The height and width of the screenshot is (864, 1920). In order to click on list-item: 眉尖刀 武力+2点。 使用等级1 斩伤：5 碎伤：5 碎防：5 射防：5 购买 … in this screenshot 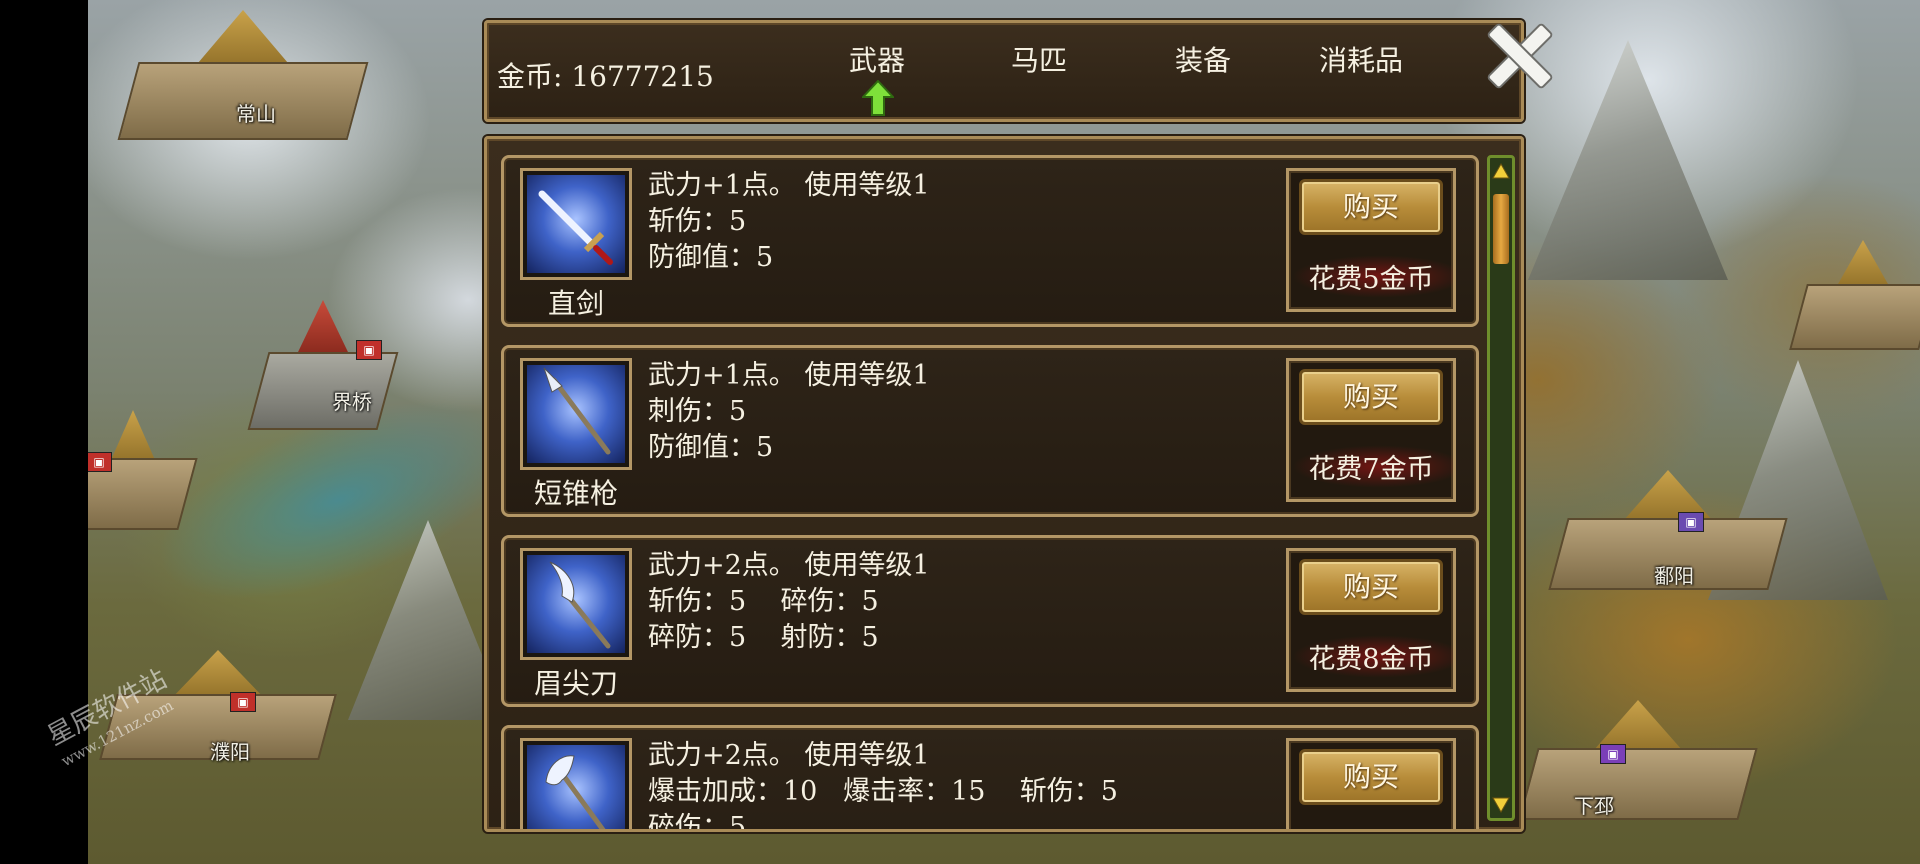, I will do `click(990, 621)`.